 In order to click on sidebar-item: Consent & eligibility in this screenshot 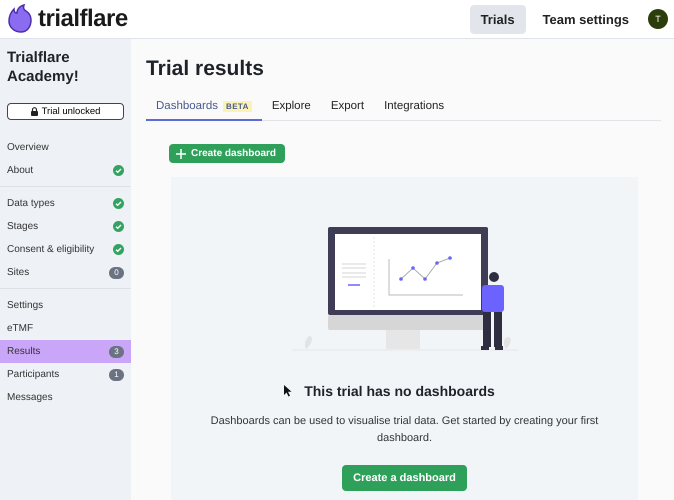, I will do `click(65, 249)`.